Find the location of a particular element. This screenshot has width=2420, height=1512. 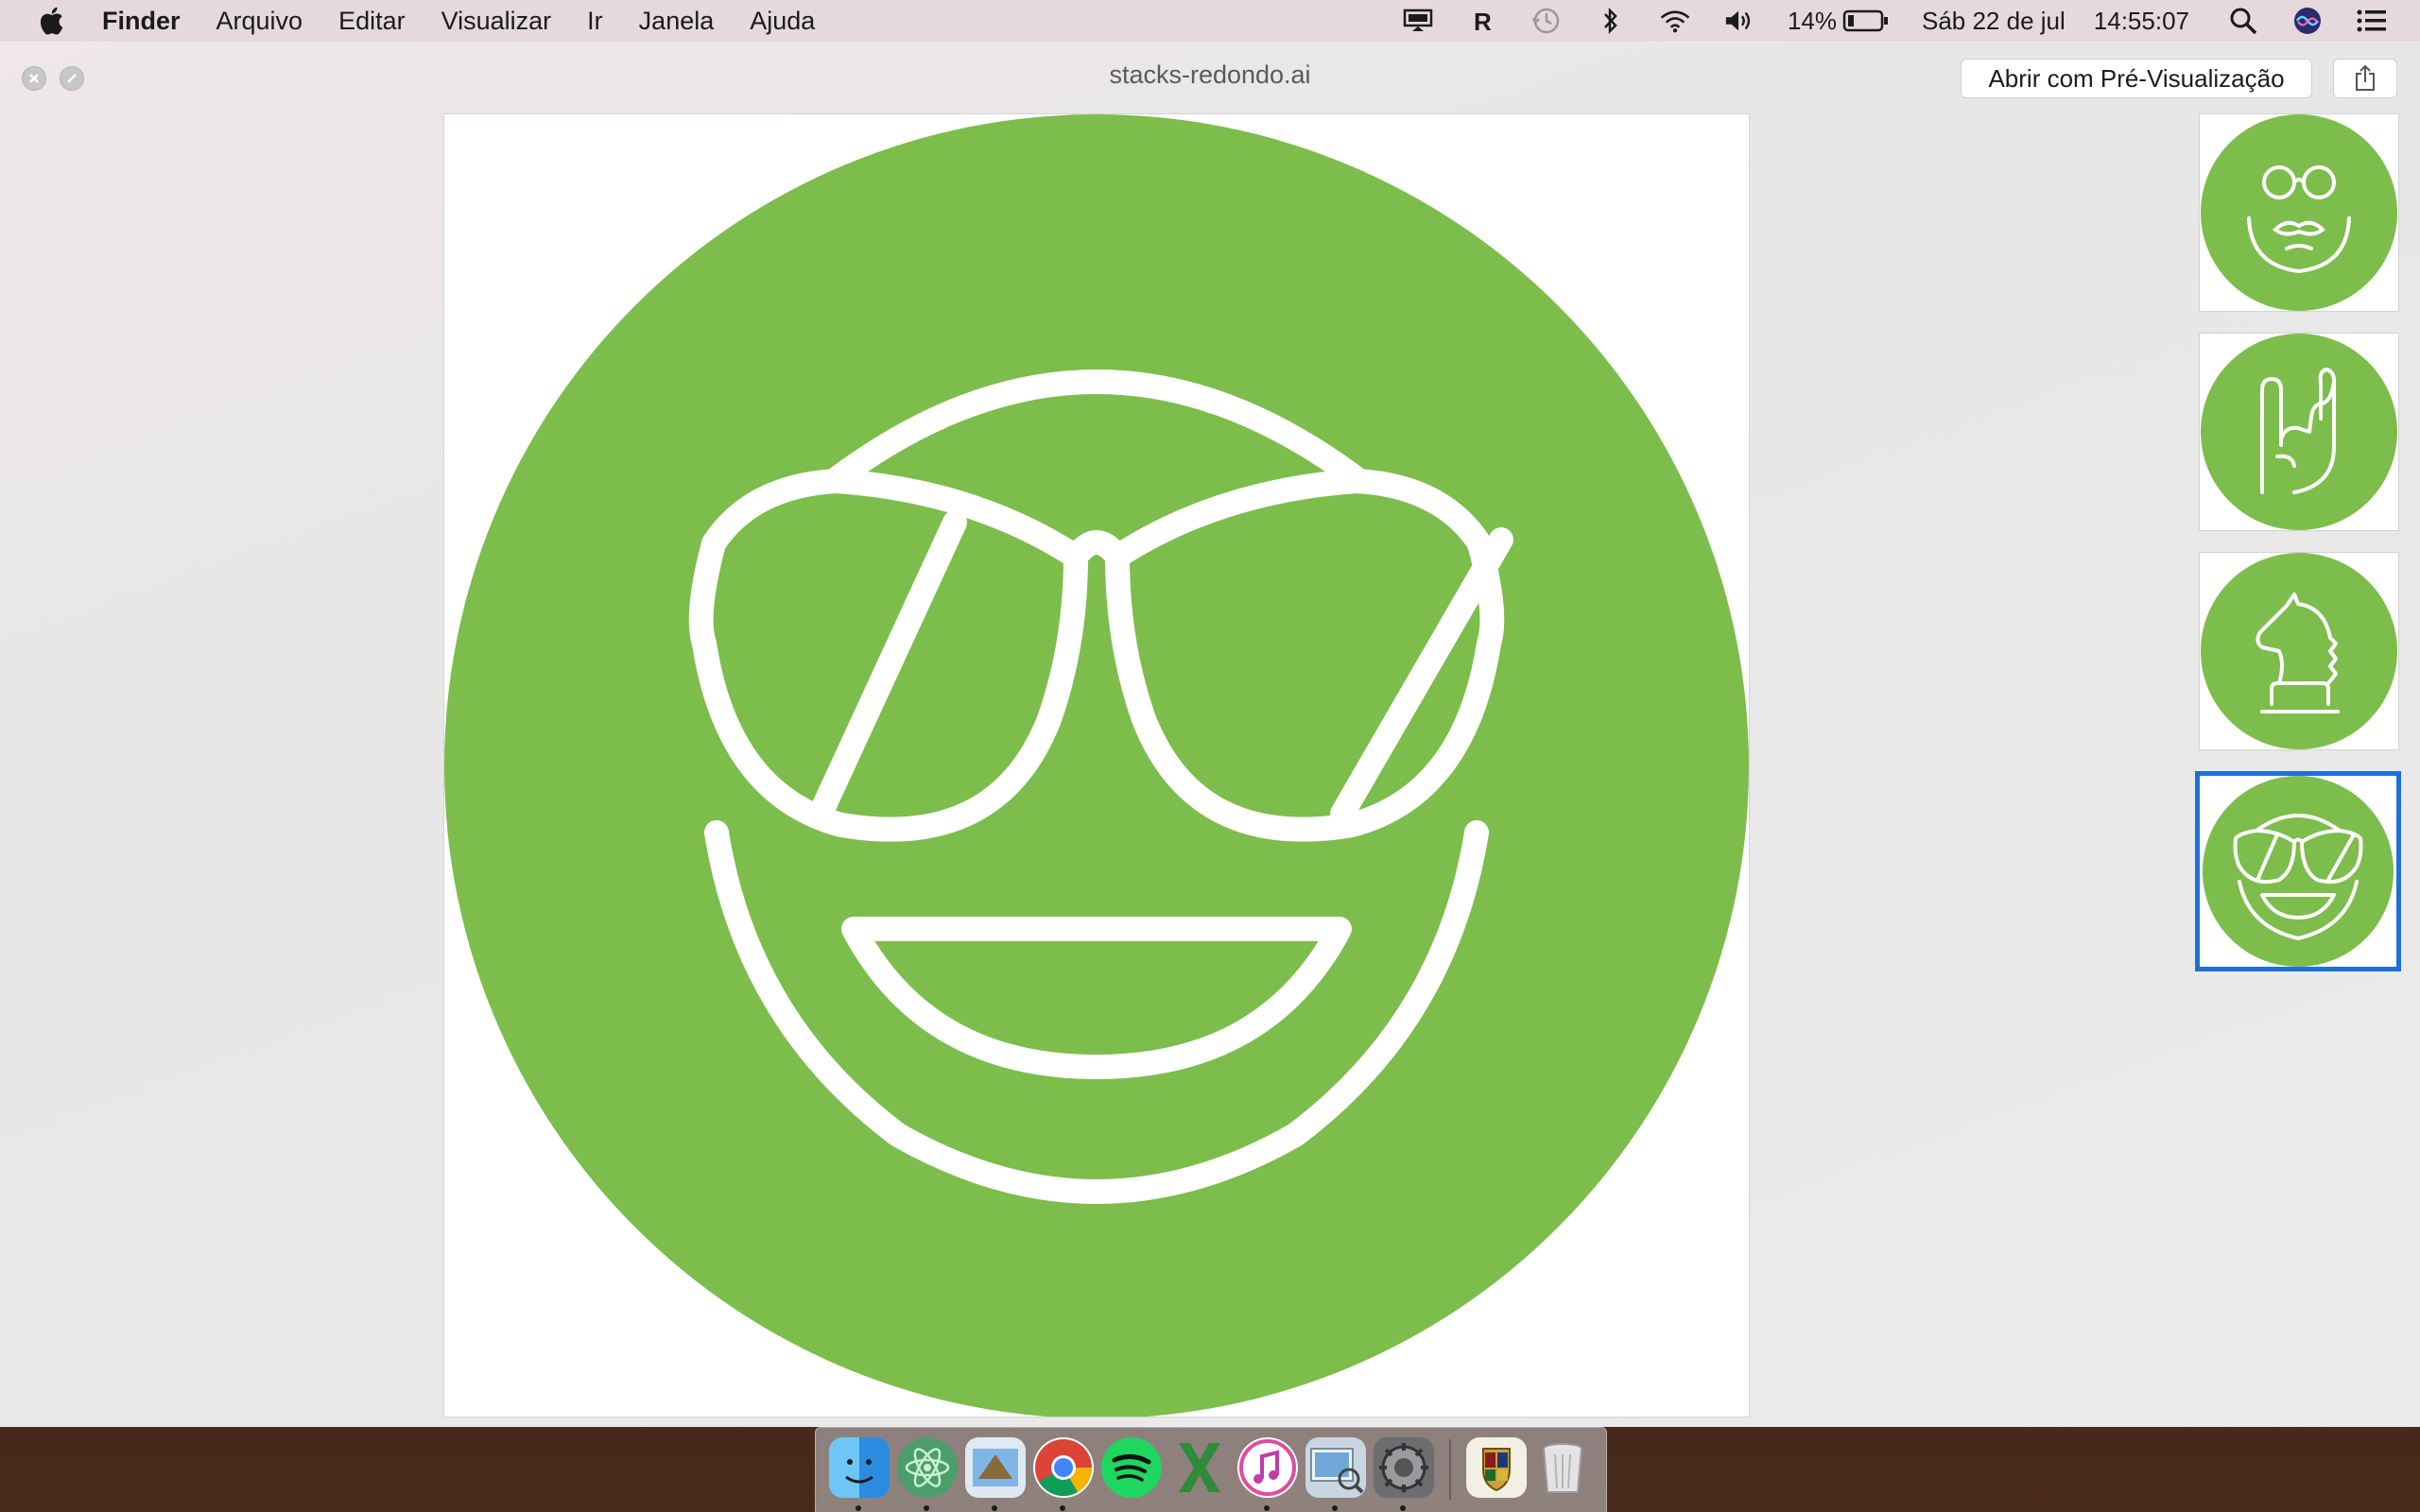

dock-hogwarts-folder is located at coordinates (1496, 1467).